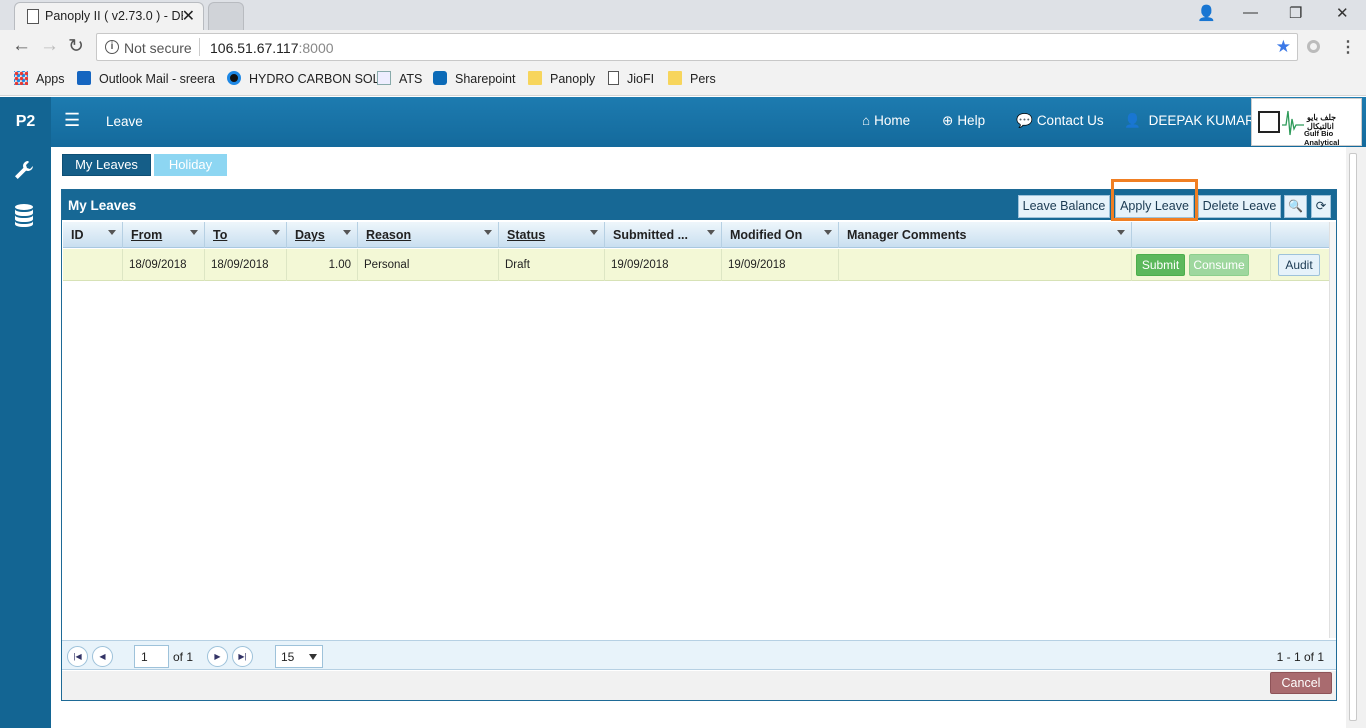 This screenshot has height=728, width=1366. I want to click on col-label: From, so click(147, 235).